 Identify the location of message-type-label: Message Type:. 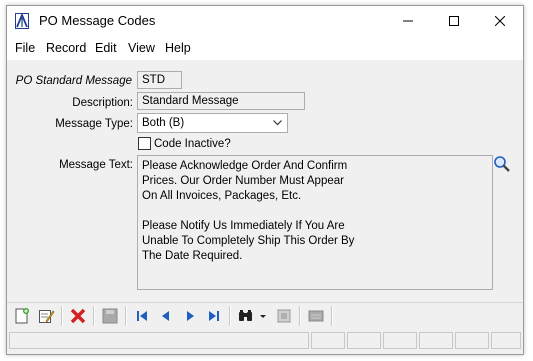
(94, 124).